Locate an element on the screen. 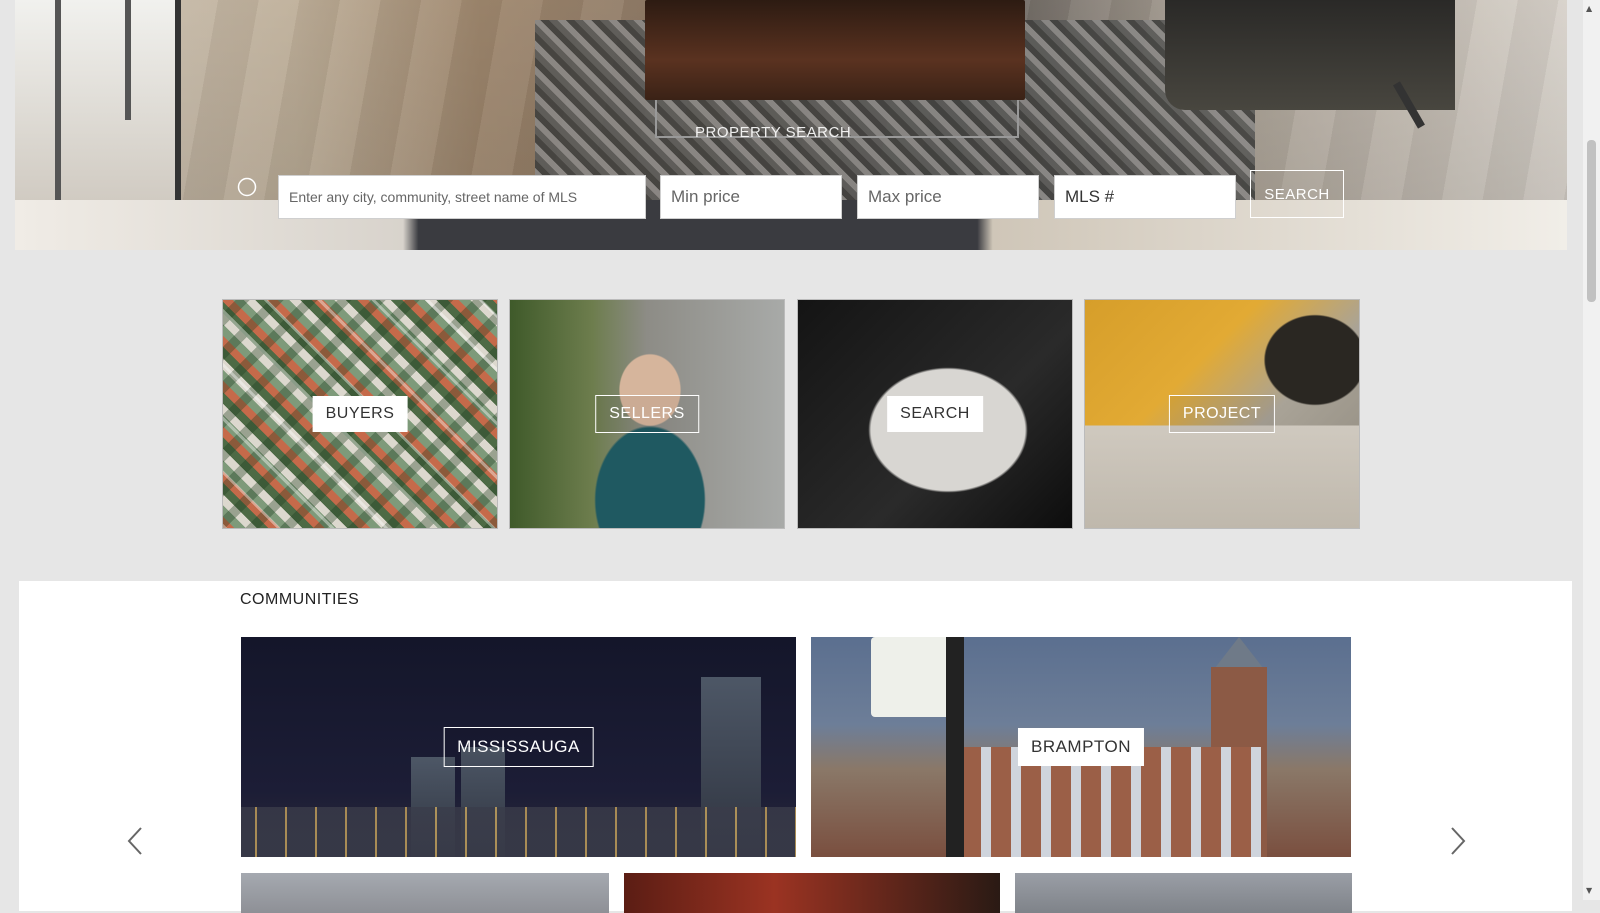 This screenshot has width=1600, height=913. min-price-input: Min price is located at coordinates (751, 197).